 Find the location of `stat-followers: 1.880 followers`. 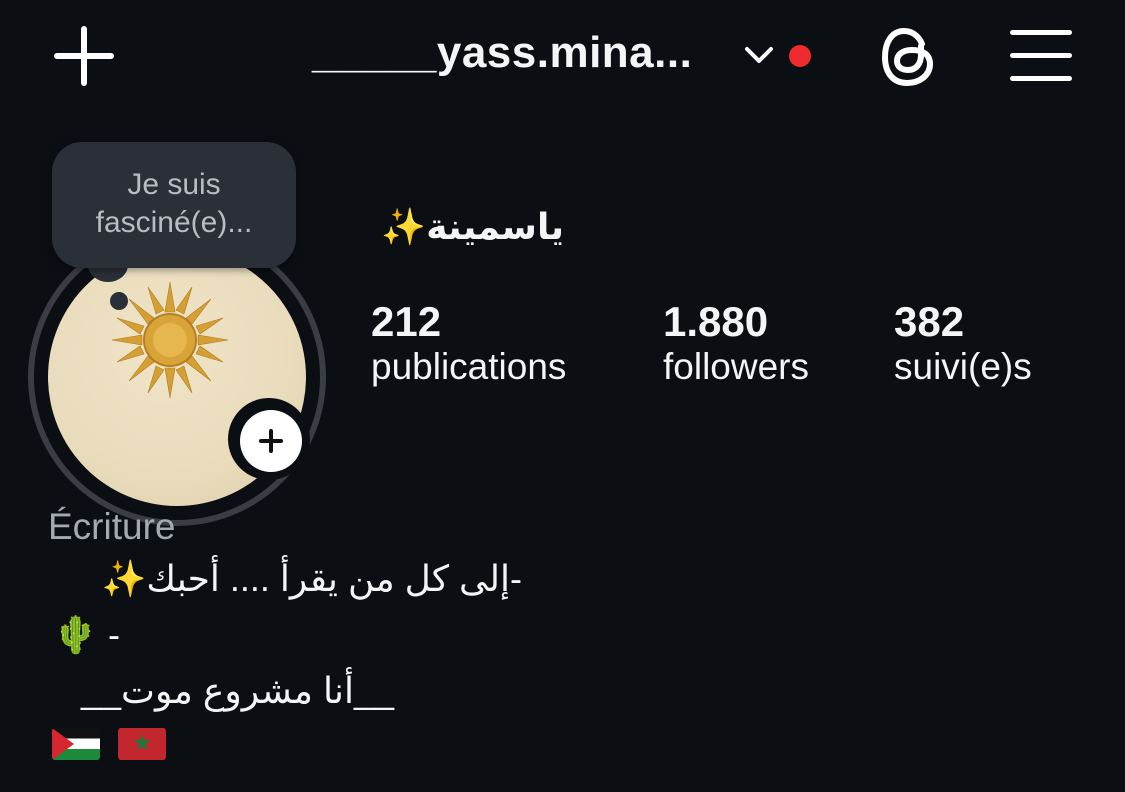

stat-followers: 1.880 followers is located at coordinates (736, 343).